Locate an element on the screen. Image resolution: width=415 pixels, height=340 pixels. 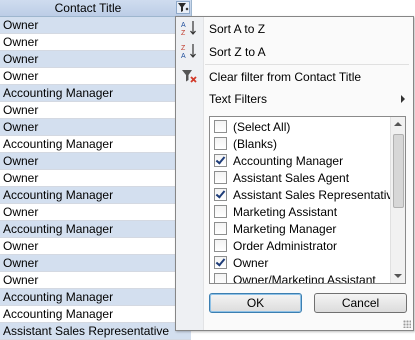
filter-list-item: Owner is located at coordinates (241, 263).